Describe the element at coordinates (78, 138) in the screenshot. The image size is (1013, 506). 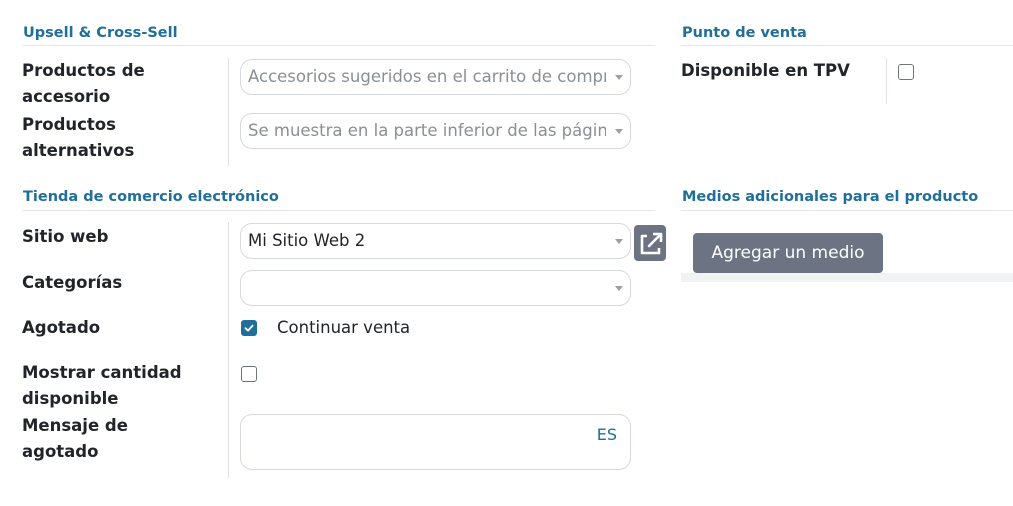
I see `alternative-products-label: Productos alternativos` at that location.